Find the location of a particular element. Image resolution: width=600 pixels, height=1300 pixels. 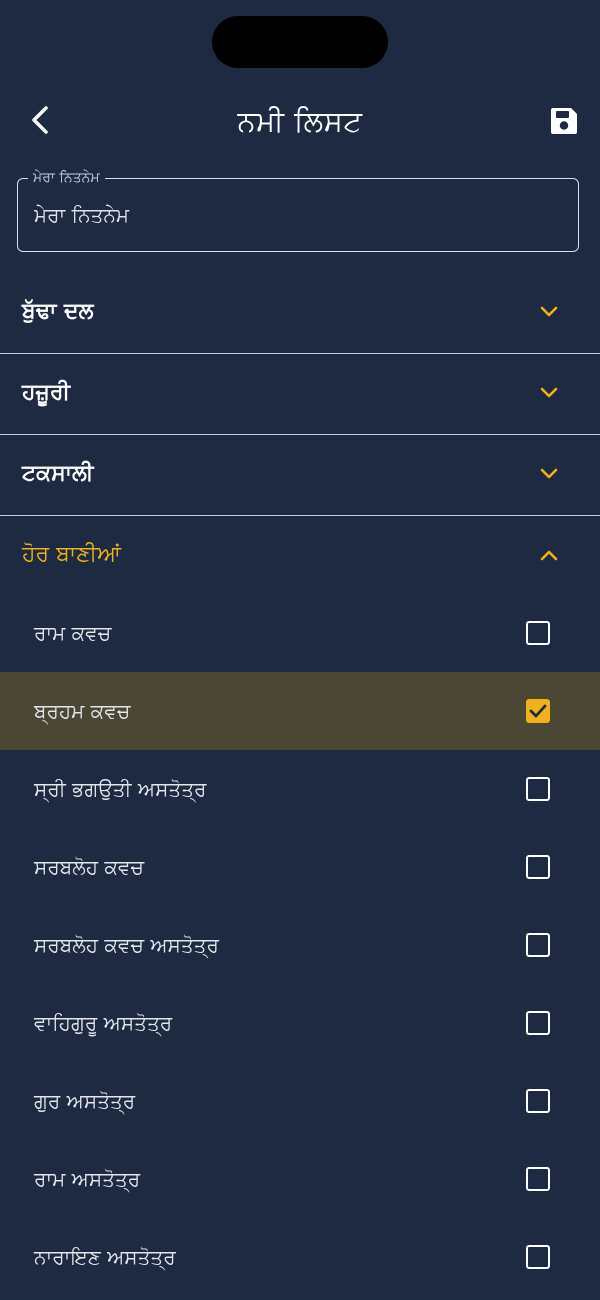

floppy-disk-icon is located at coordinates (564, 121).